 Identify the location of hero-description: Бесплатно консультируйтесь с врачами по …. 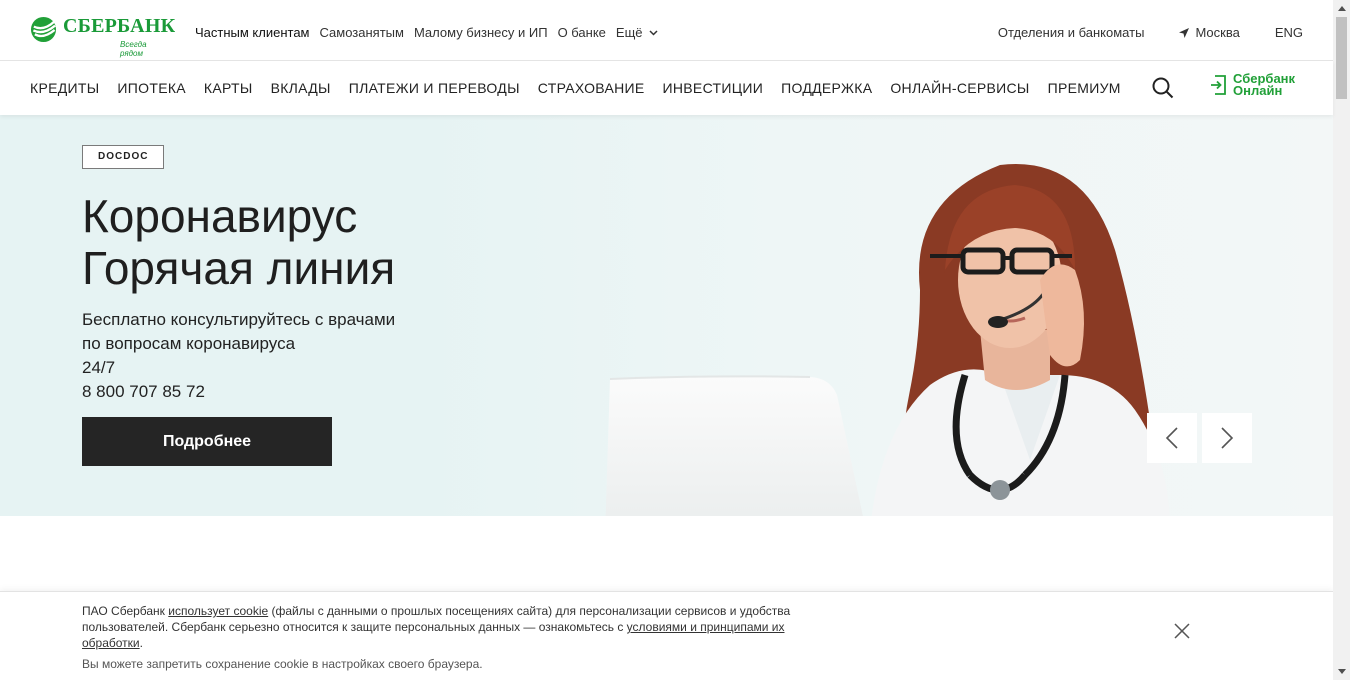
(238, 356).